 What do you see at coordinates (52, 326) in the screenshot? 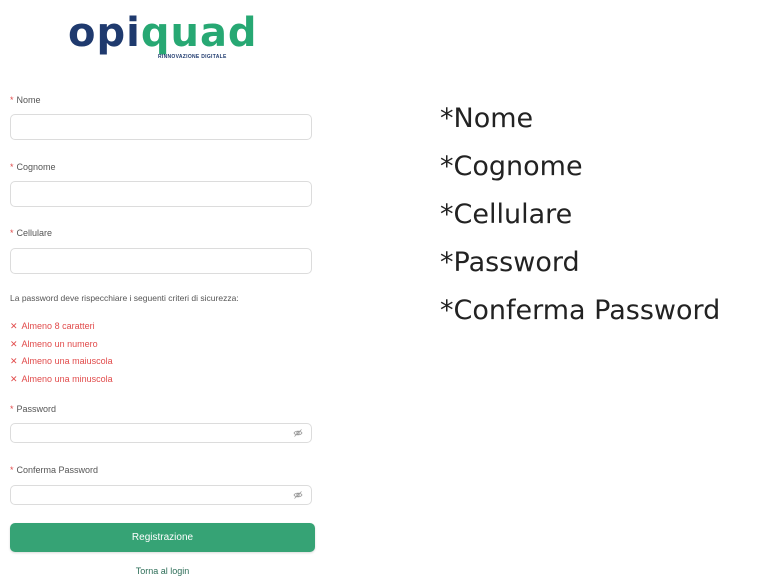
I see `criteria-item: ✕ Almeno 8 caratteri` at bounding box center [52, 326].